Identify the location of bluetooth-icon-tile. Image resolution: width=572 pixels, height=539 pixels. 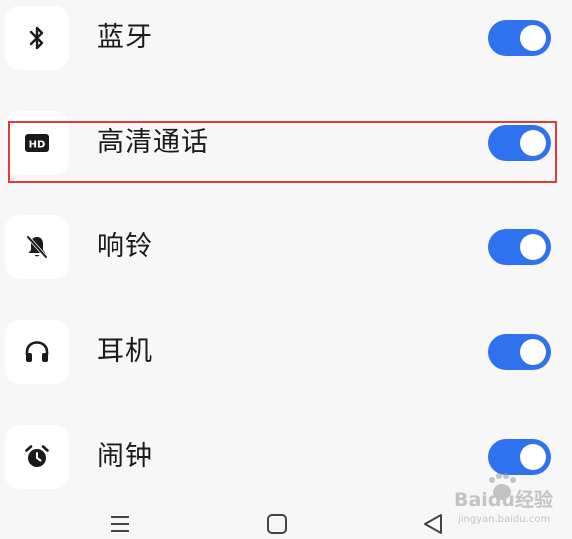
(37, 38).